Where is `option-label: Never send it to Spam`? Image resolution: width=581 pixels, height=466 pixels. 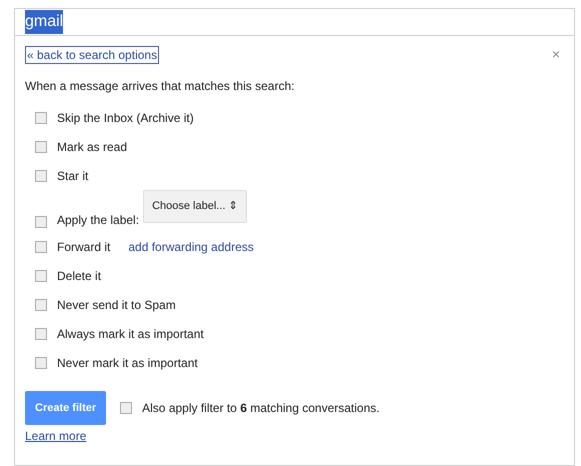 option-label: Never send it to Spam is located at coordinates (116, 305).